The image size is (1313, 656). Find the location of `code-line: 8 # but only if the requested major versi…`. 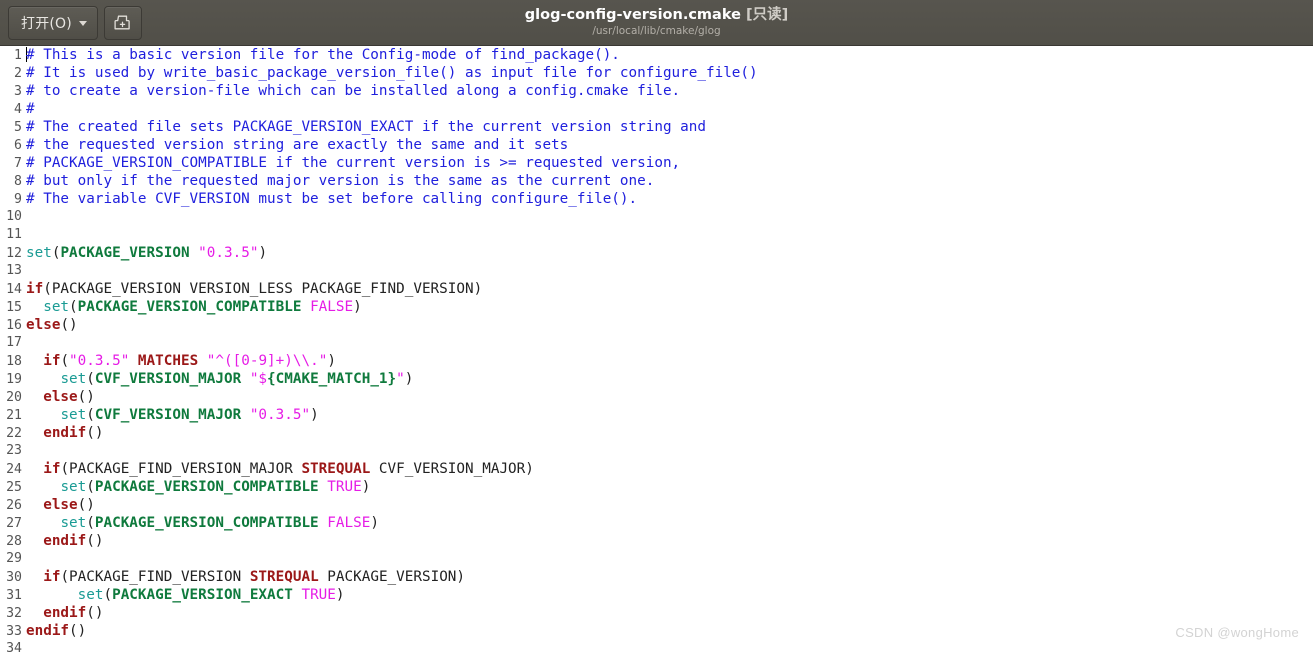

code-line: 8 # but only if the requested major versi… is located at coordinates (656, 181).